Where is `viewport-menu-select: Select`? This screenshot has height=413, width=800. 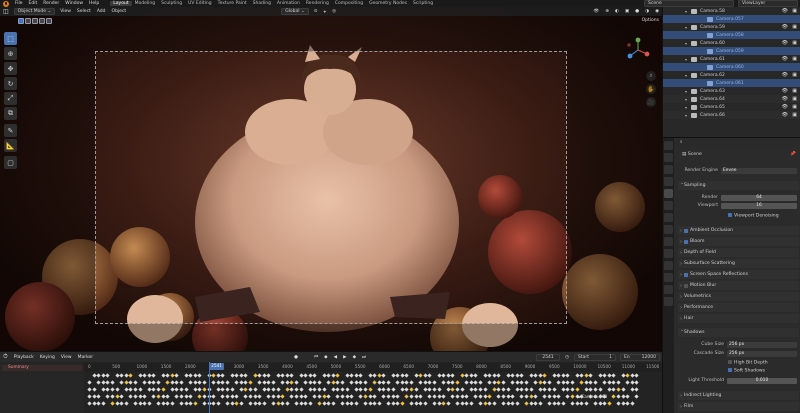 viewport-menu-select: Select is located at coordinates (84, 11).